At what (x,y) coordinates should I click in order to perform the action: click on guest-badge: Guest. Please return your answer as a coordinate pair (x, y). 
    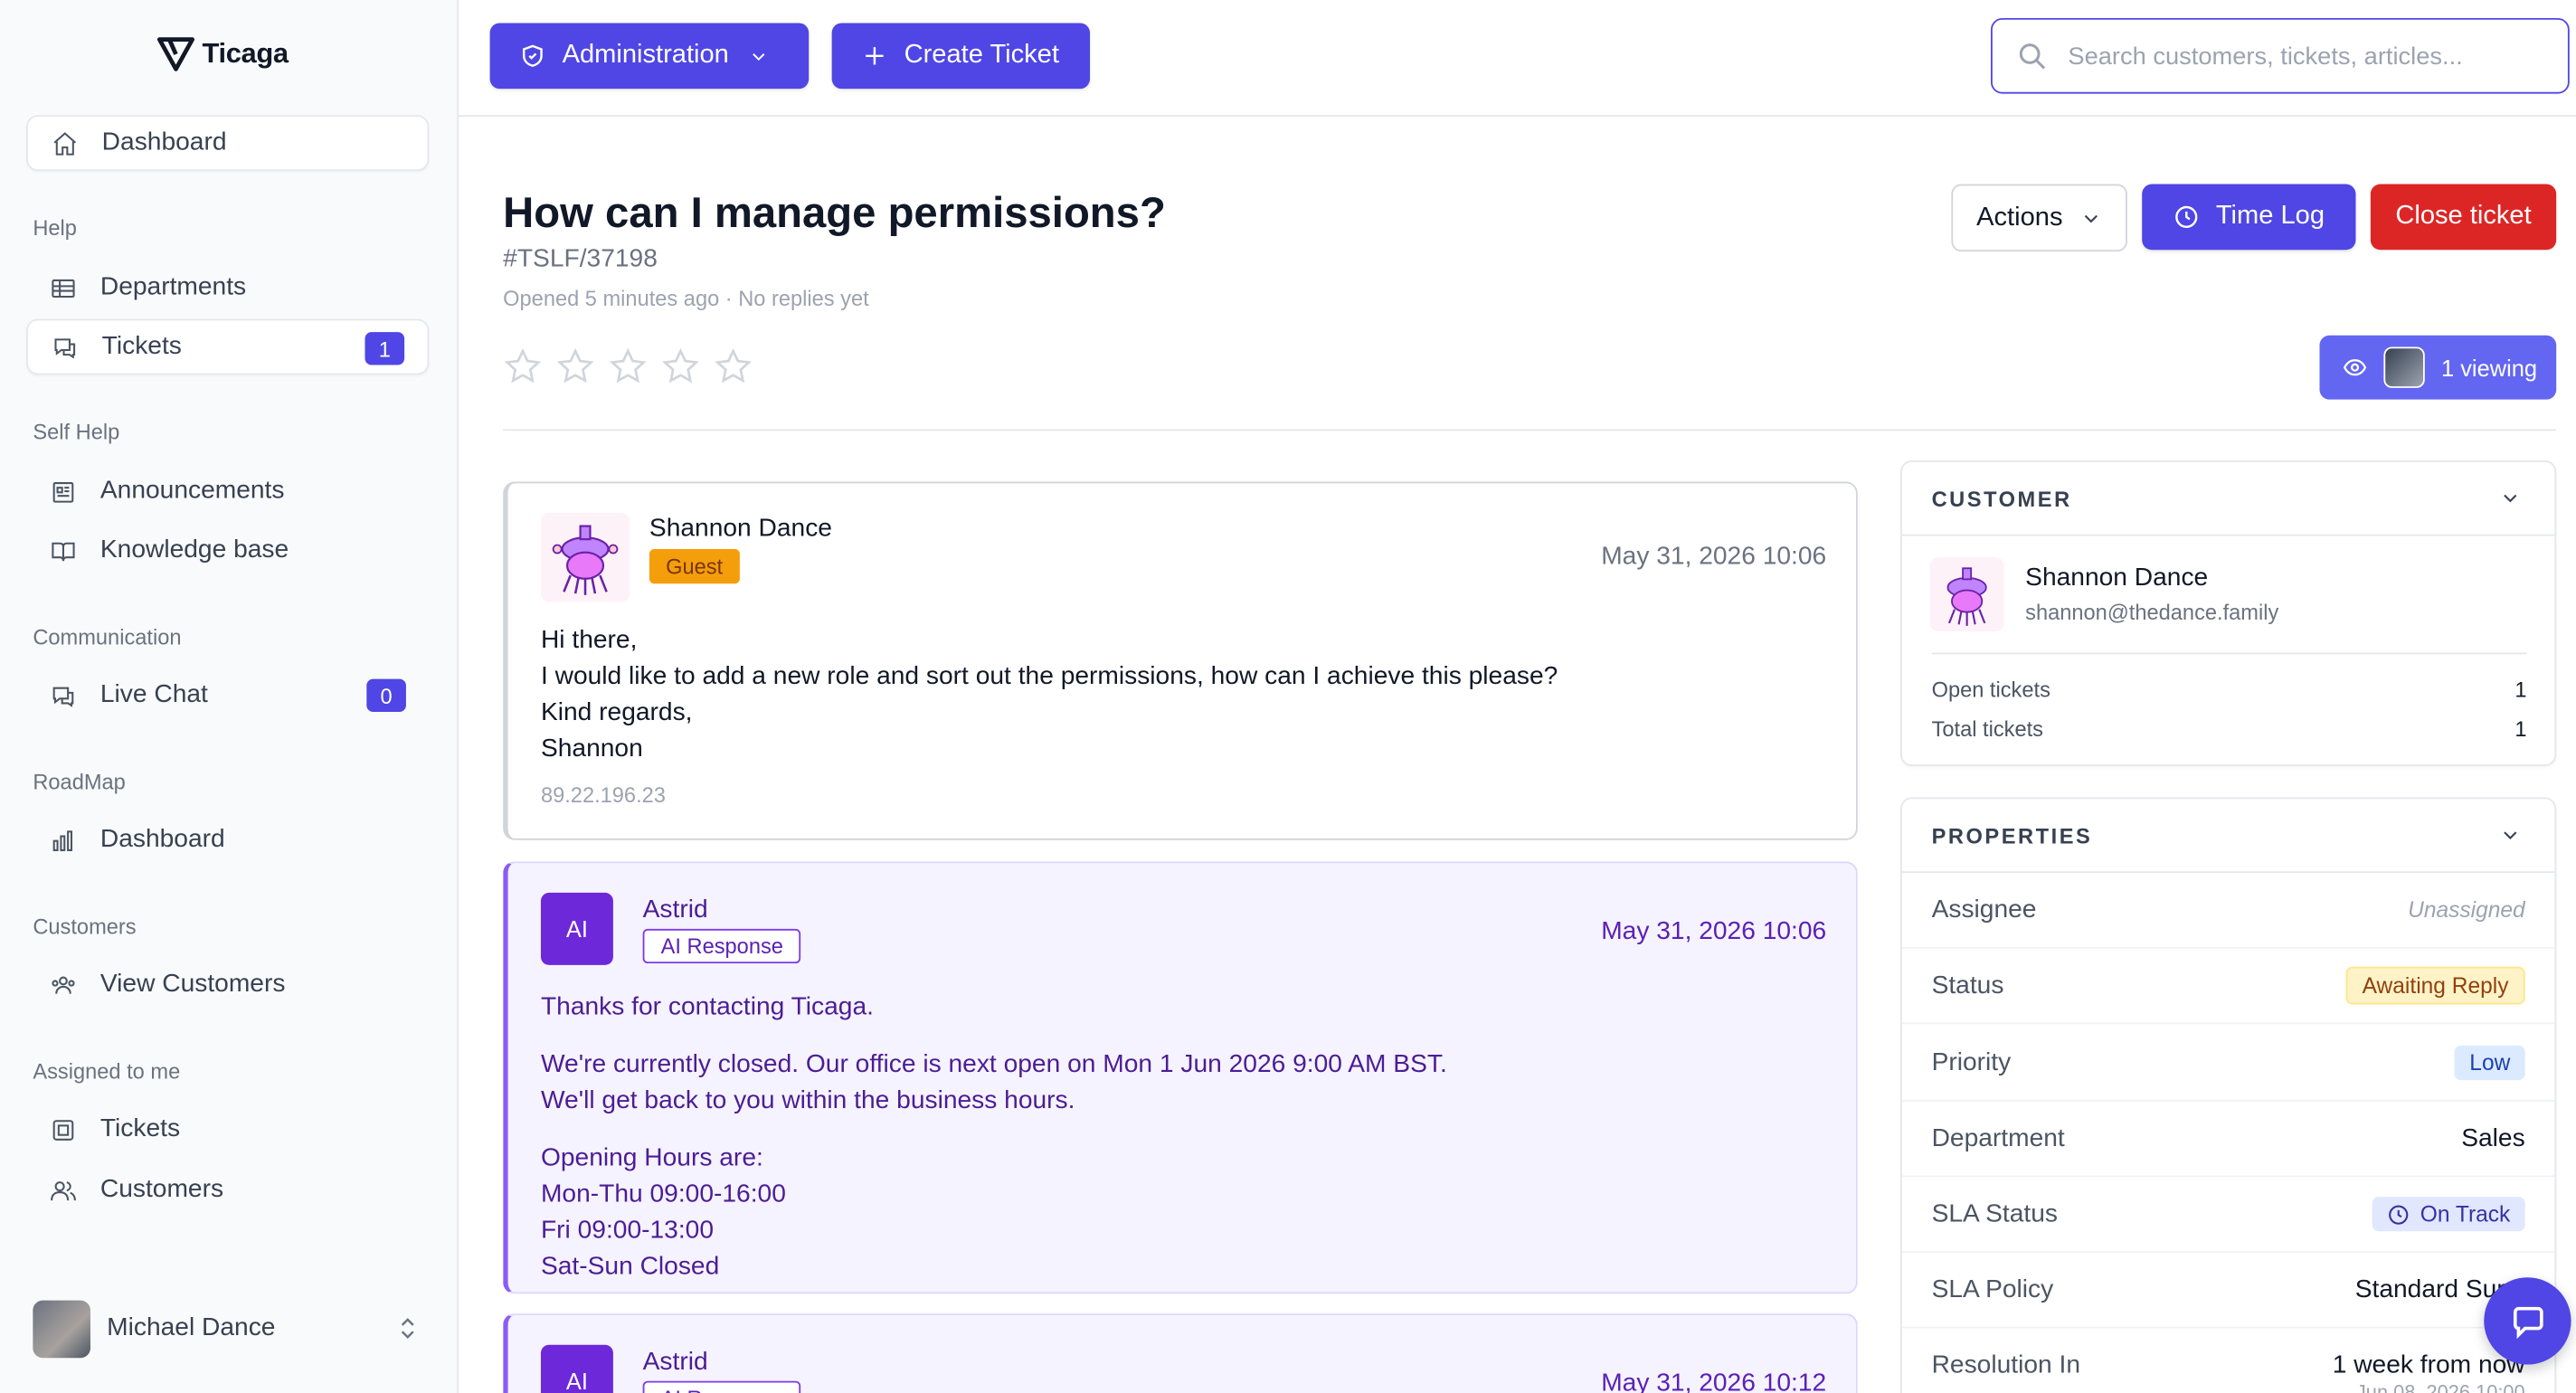
    Looking at the image, I should click on (695, 566).